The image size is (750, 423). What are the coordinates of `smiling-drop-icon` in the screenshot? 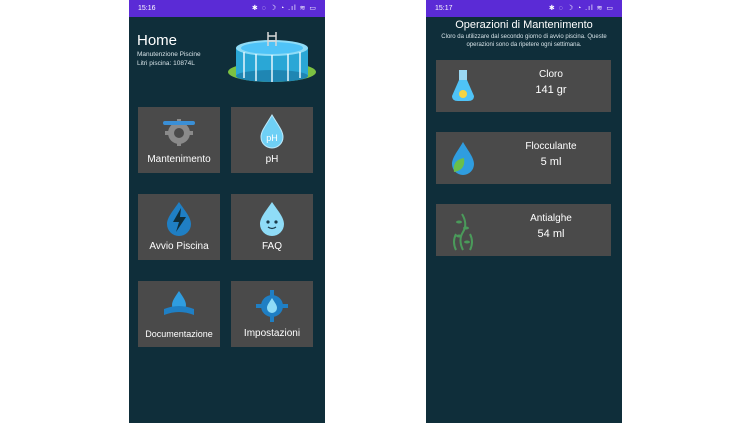 It's located at (272, 219).